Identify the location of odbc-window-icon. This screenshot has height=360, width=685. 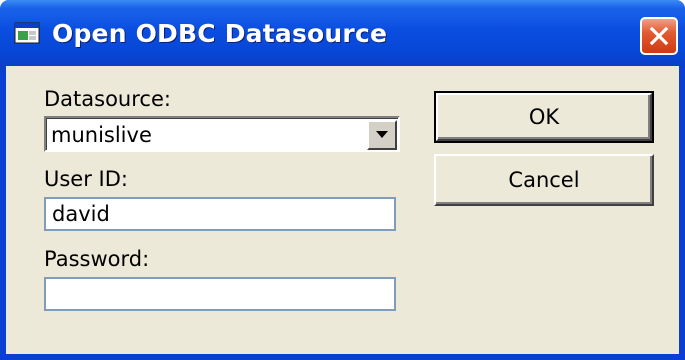
(27, 33).